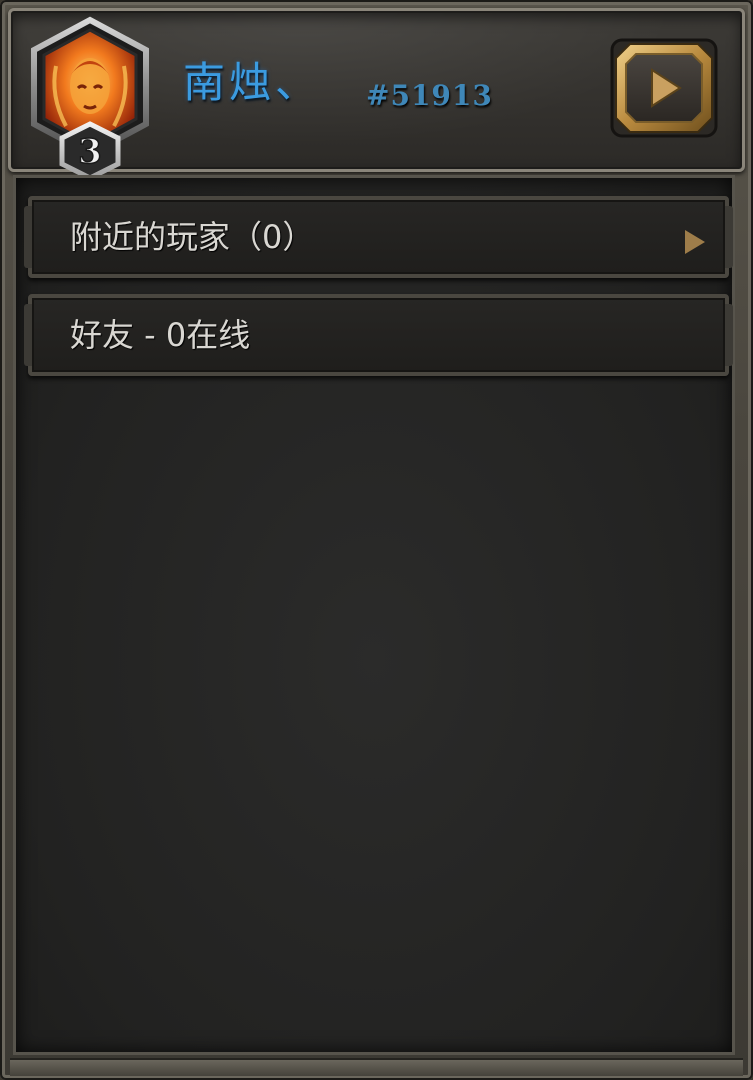  Describe the element at coordinates (664, 88) in the screenshot. I see `play-button` at that location.